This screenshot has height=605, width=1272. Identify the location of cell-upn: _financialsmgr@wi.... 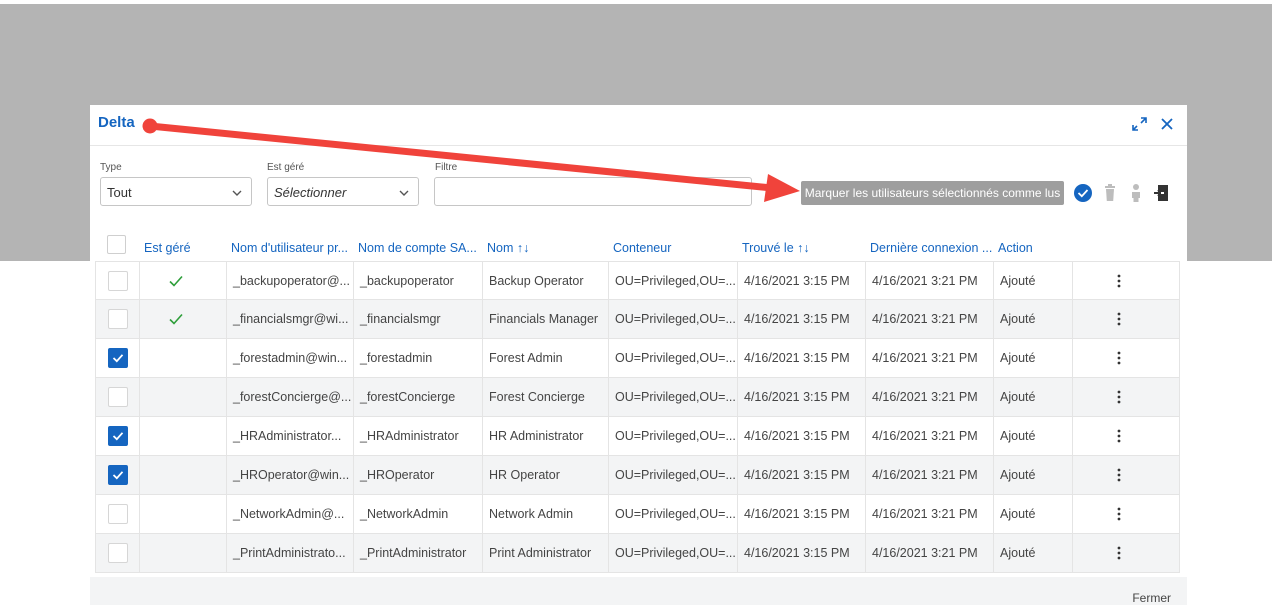
(291, 319).